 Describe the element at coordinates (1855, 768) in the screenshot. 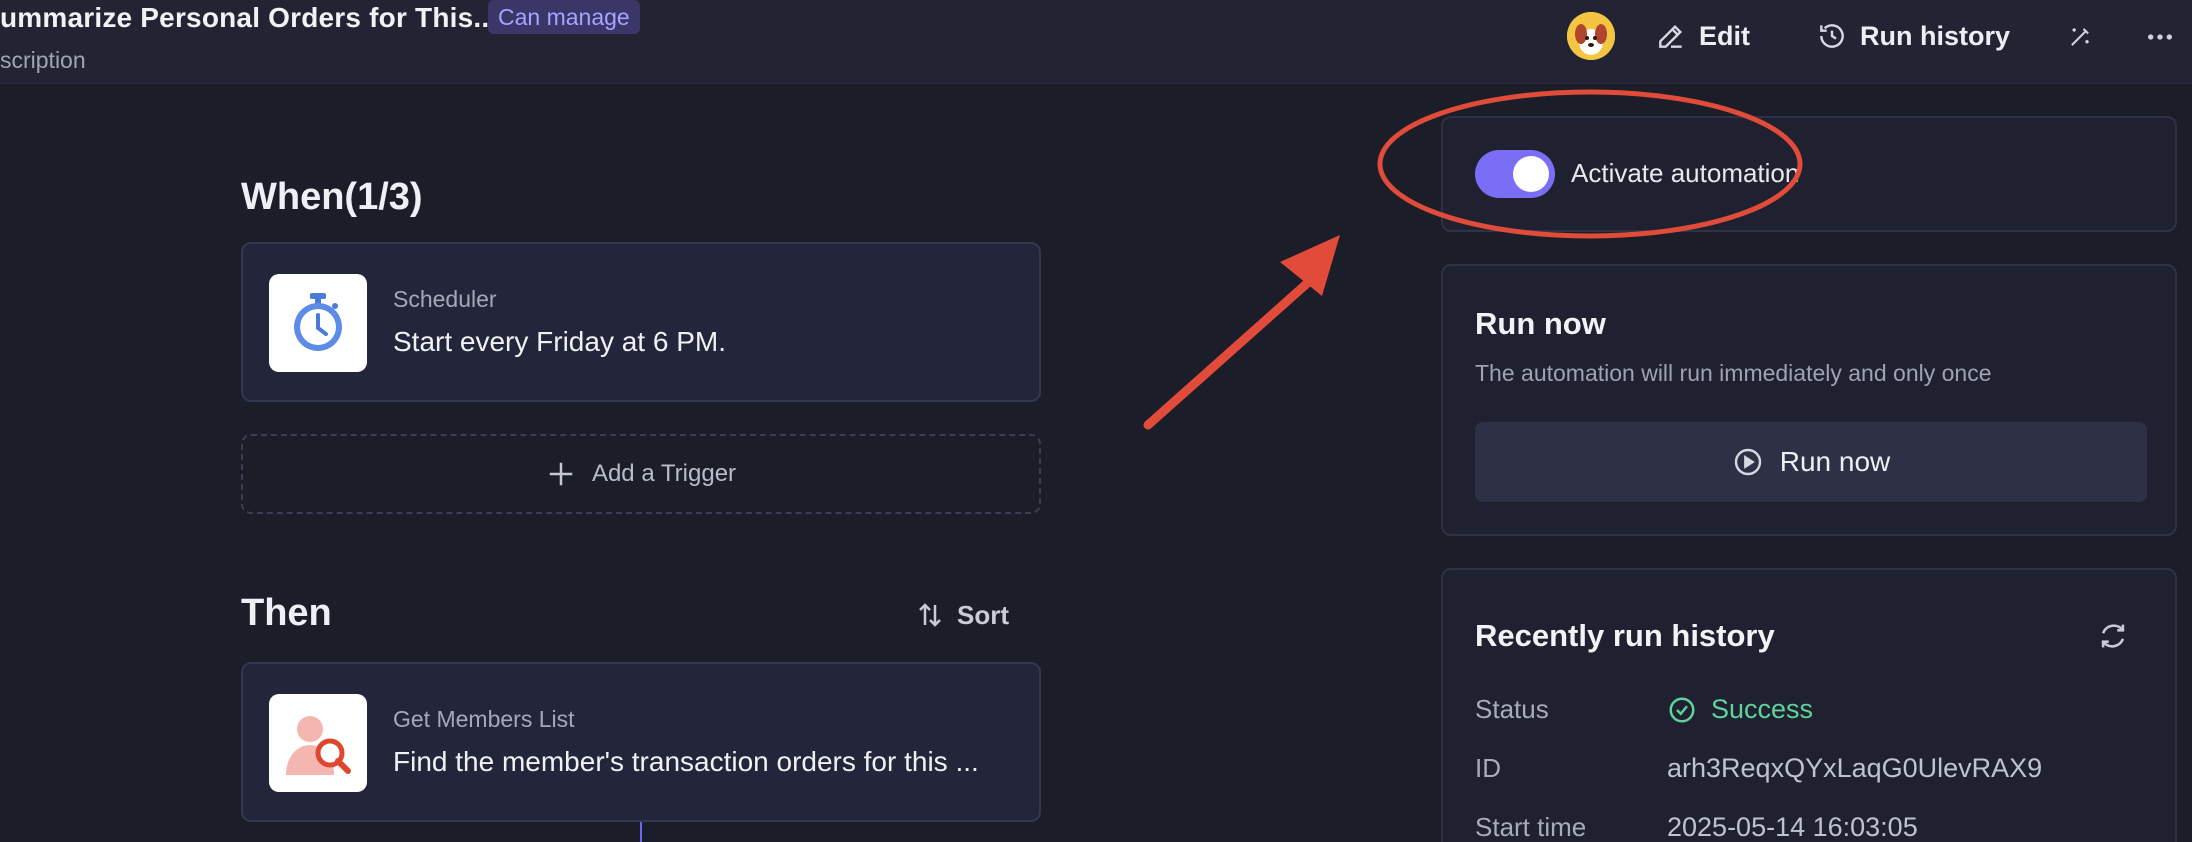

I see `run-id-value: arh3ReqxQYxLaqG0UlevRAX9` at that location.